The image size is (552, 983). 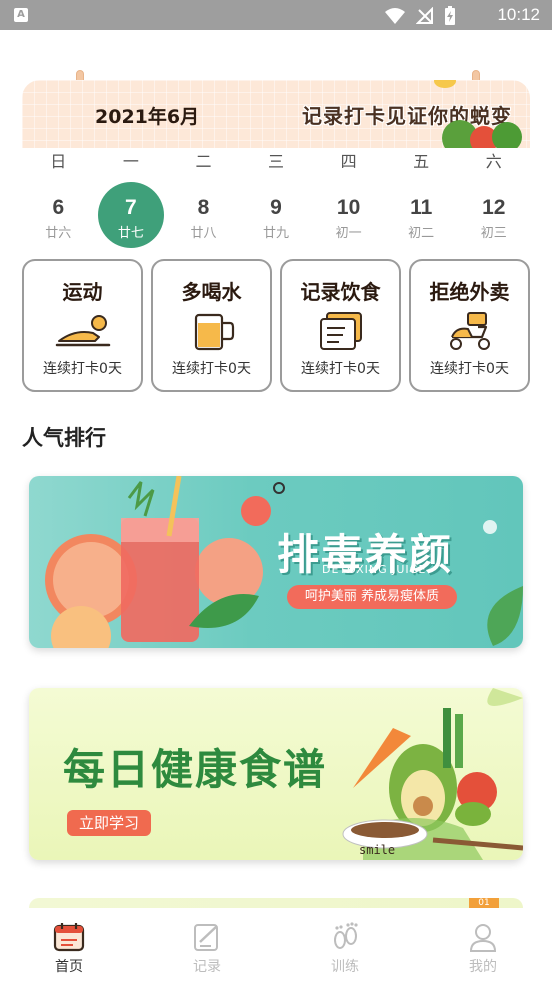 I want to click on status-icons, so click(x=420, y=16).